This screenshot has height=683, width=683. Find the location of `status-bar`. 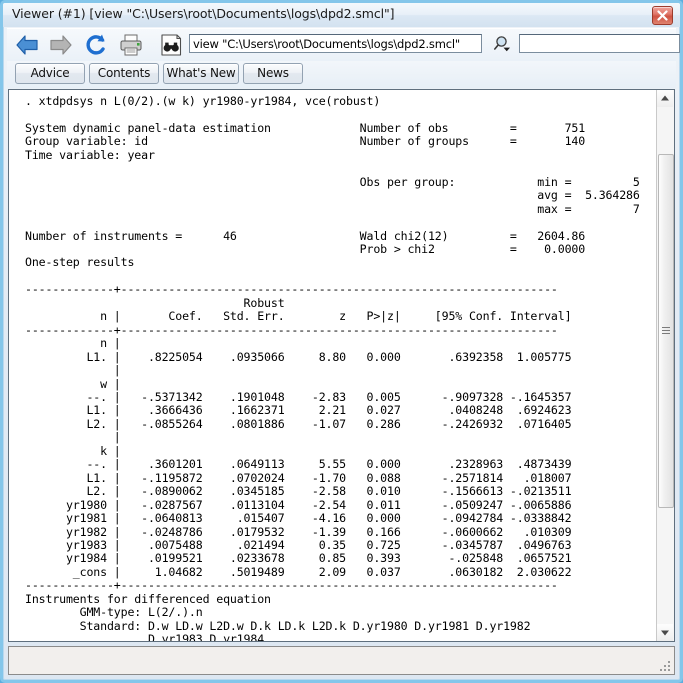

status-bar is located at coordinates (341, 660).